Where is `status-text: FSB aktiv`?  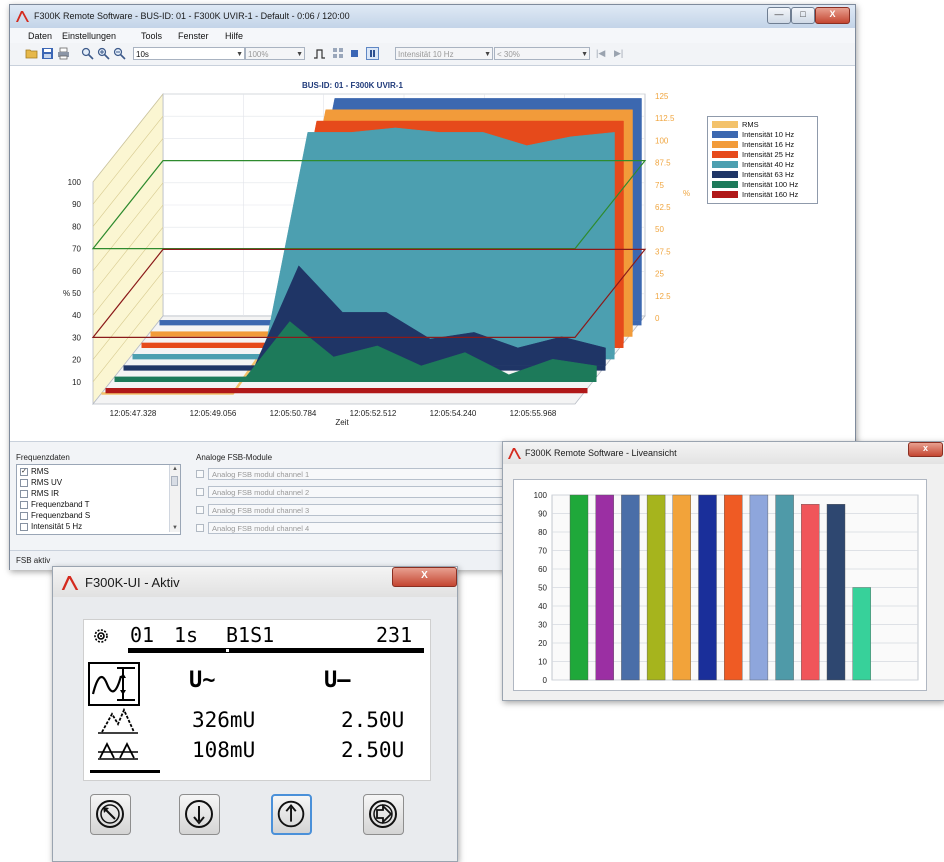
status-text: FSB aktiv is located at coordinates (33, 560).